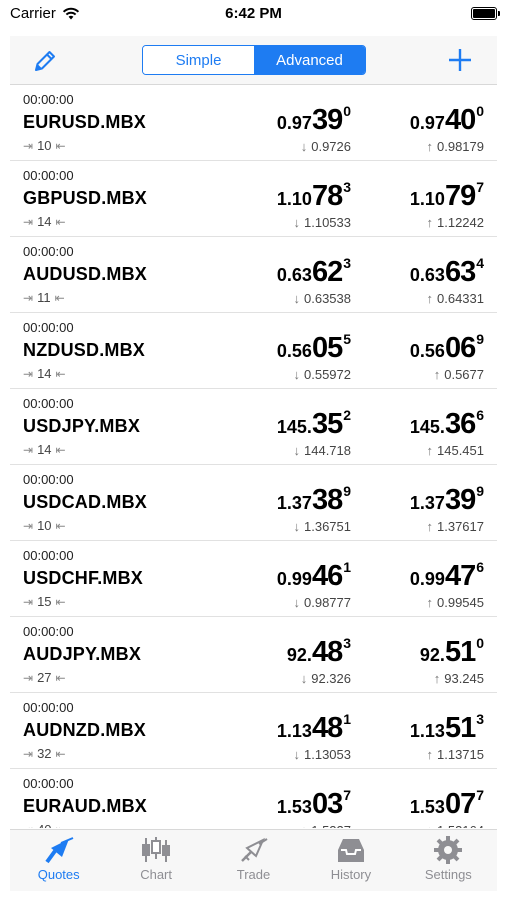  What do you see at coordinates (347, 187) in the screenshot?
I see `bid-price-fraction: 3` at bounding box center [347, 187].